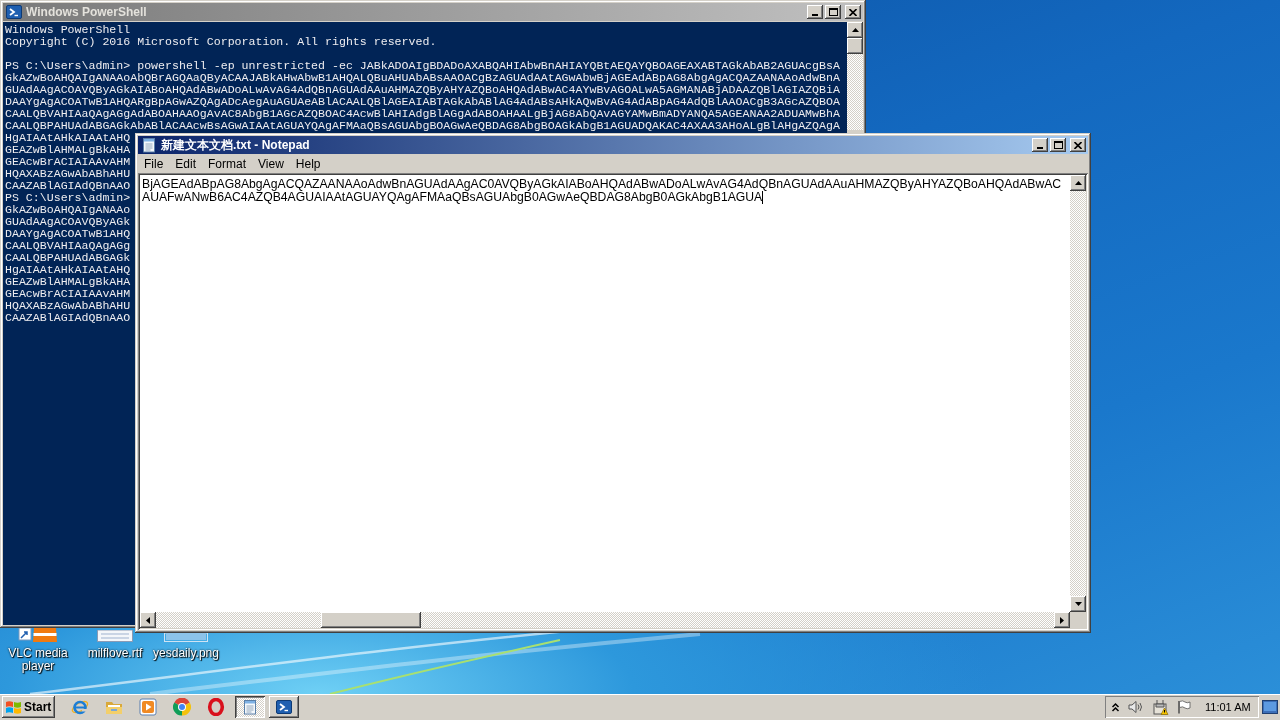 Image resolution: width=1280 pixels, height=720 pixels. What do you see at coordinates (87, 12) in the screenshot?
I see `window-title: Windows PowerShell` at bounding box center [87, 12].